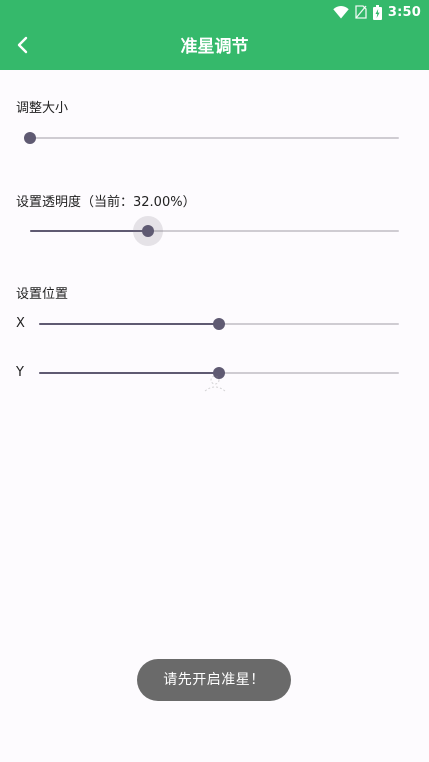  I want to click on back-button, so click(23, 47).